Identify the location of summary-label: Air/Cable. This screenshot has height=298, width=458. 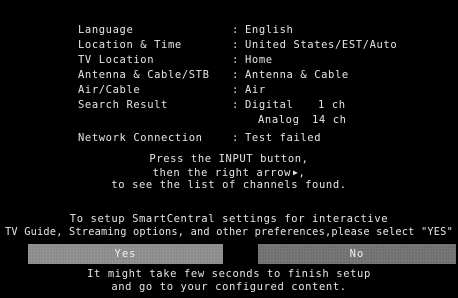
(109, 90).